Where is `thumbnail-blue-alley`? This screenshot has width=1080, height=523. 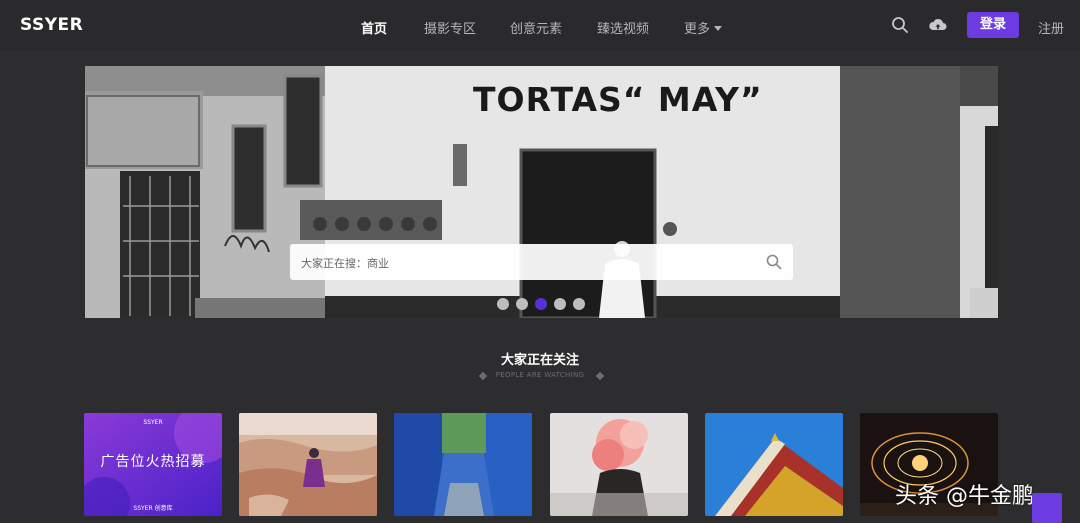 thumbnail-blue-alley is located at coordinates (463, 464).